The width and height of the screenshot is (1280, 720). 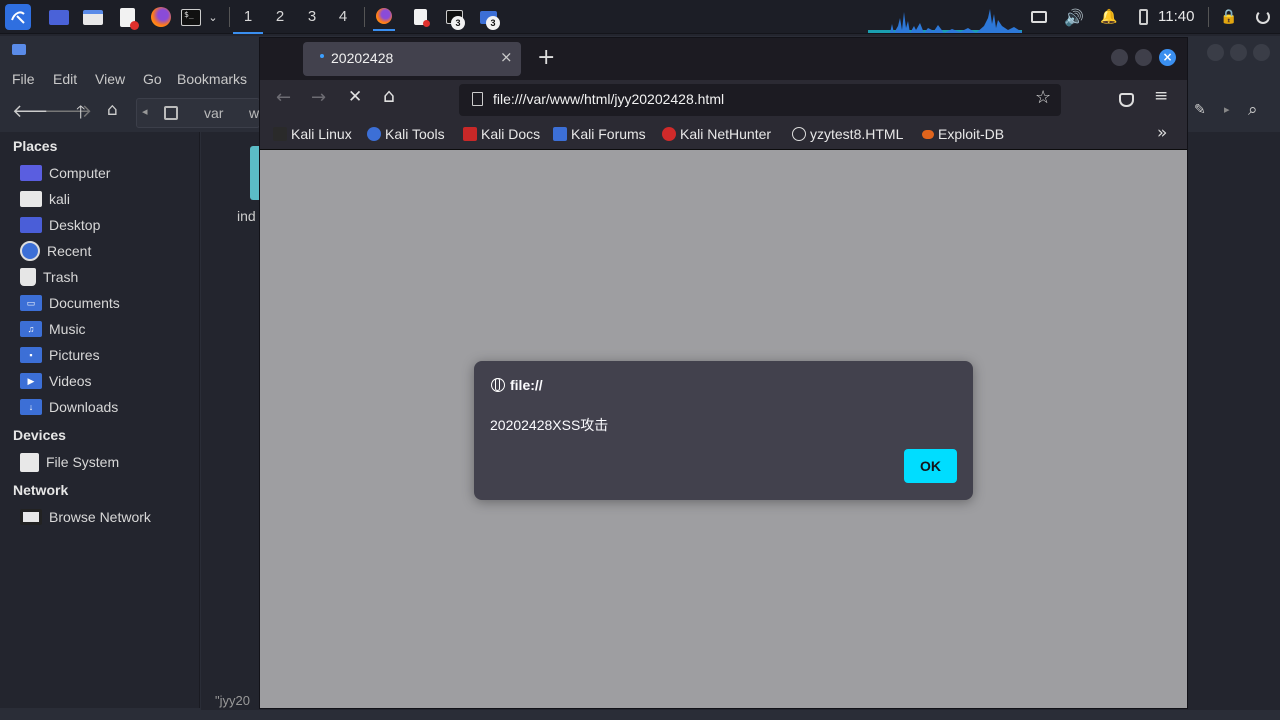 What do you see at coordinates (109, 407) in the screenshot?
I see `sidebar-item-downloads: ↓ Downloads` at bounding box center [109, 407].